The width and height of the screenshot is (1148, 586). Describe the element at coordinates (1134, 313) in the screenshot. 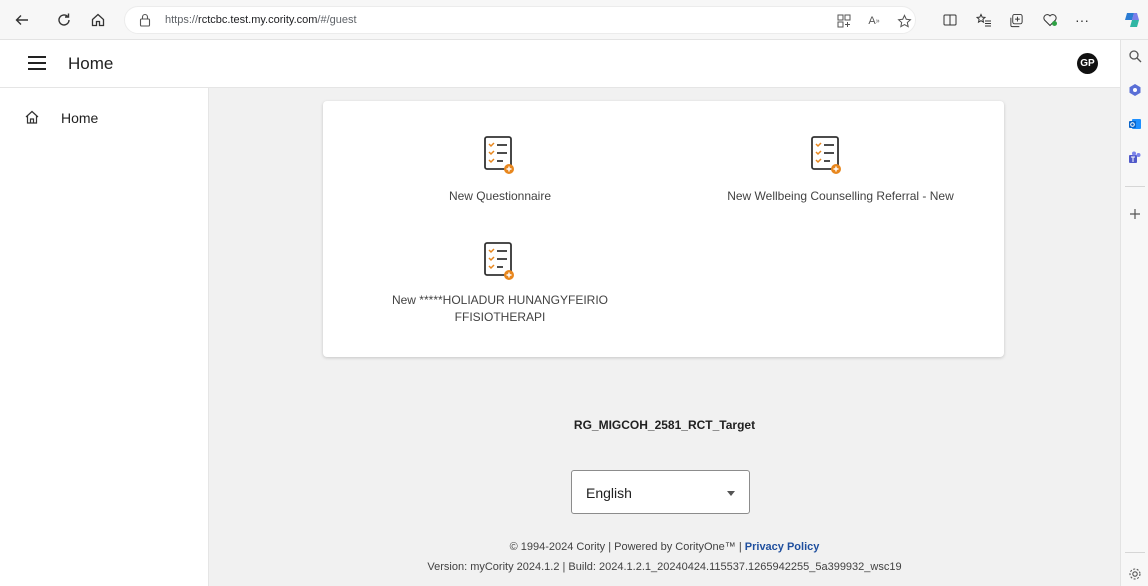

I see `browser-side-panel` at that location.